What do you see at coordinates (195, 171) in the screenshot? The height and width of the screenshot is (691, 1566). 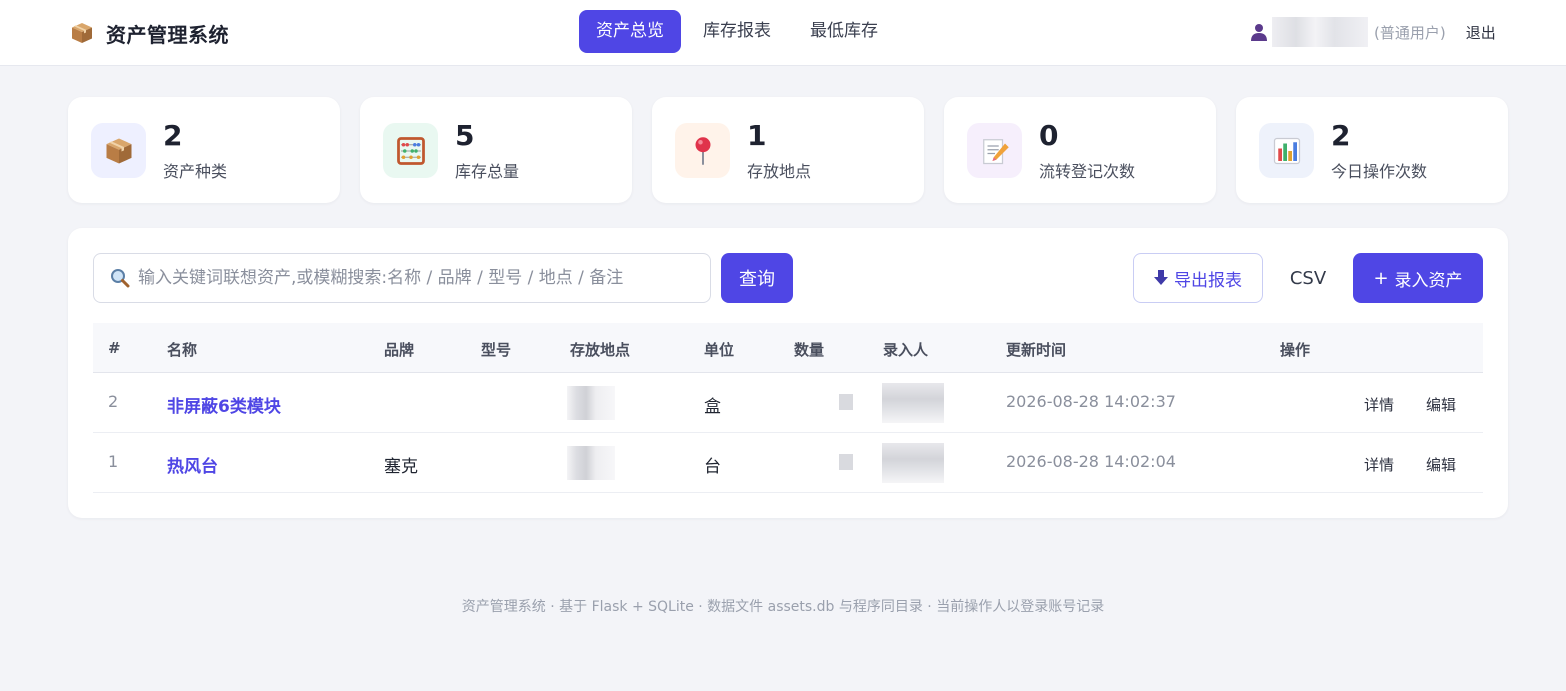 I see `stat-label: 资产种类` at bounding box center [195, 171].